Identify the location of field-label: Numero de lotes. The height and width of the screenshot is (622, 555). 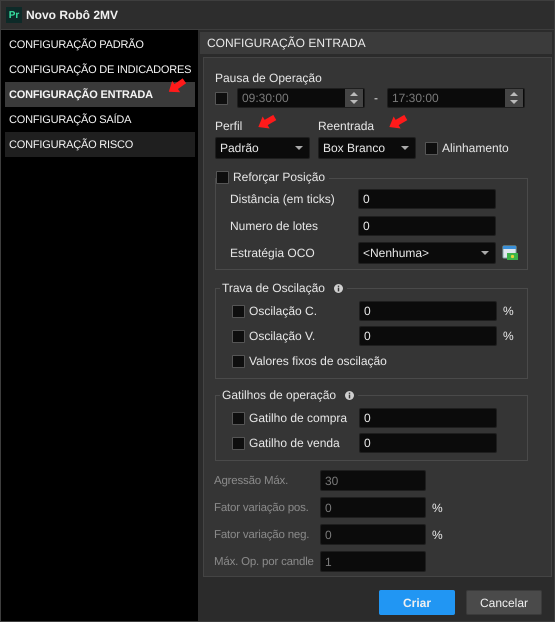
(275, 226).